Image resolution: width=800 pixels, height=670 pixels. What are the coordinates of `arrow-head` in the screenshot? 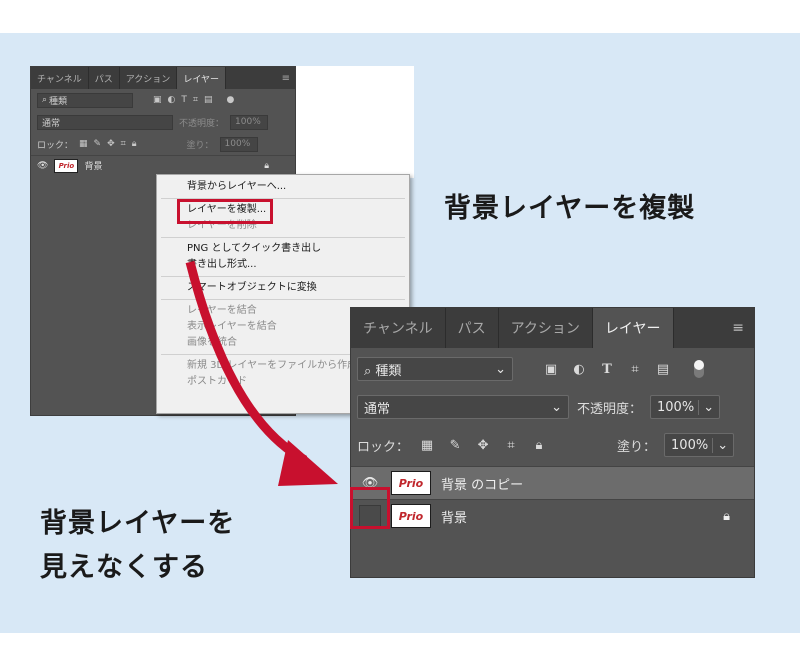 It's located at (308, 463).